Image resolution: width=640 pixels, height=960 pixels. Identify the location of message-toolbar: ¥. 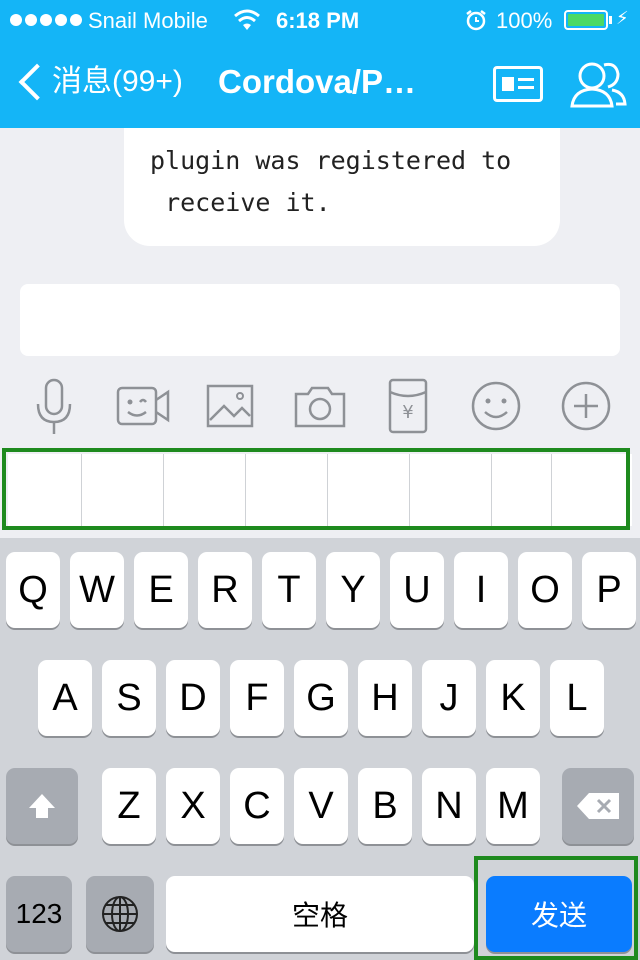
(320, 406).